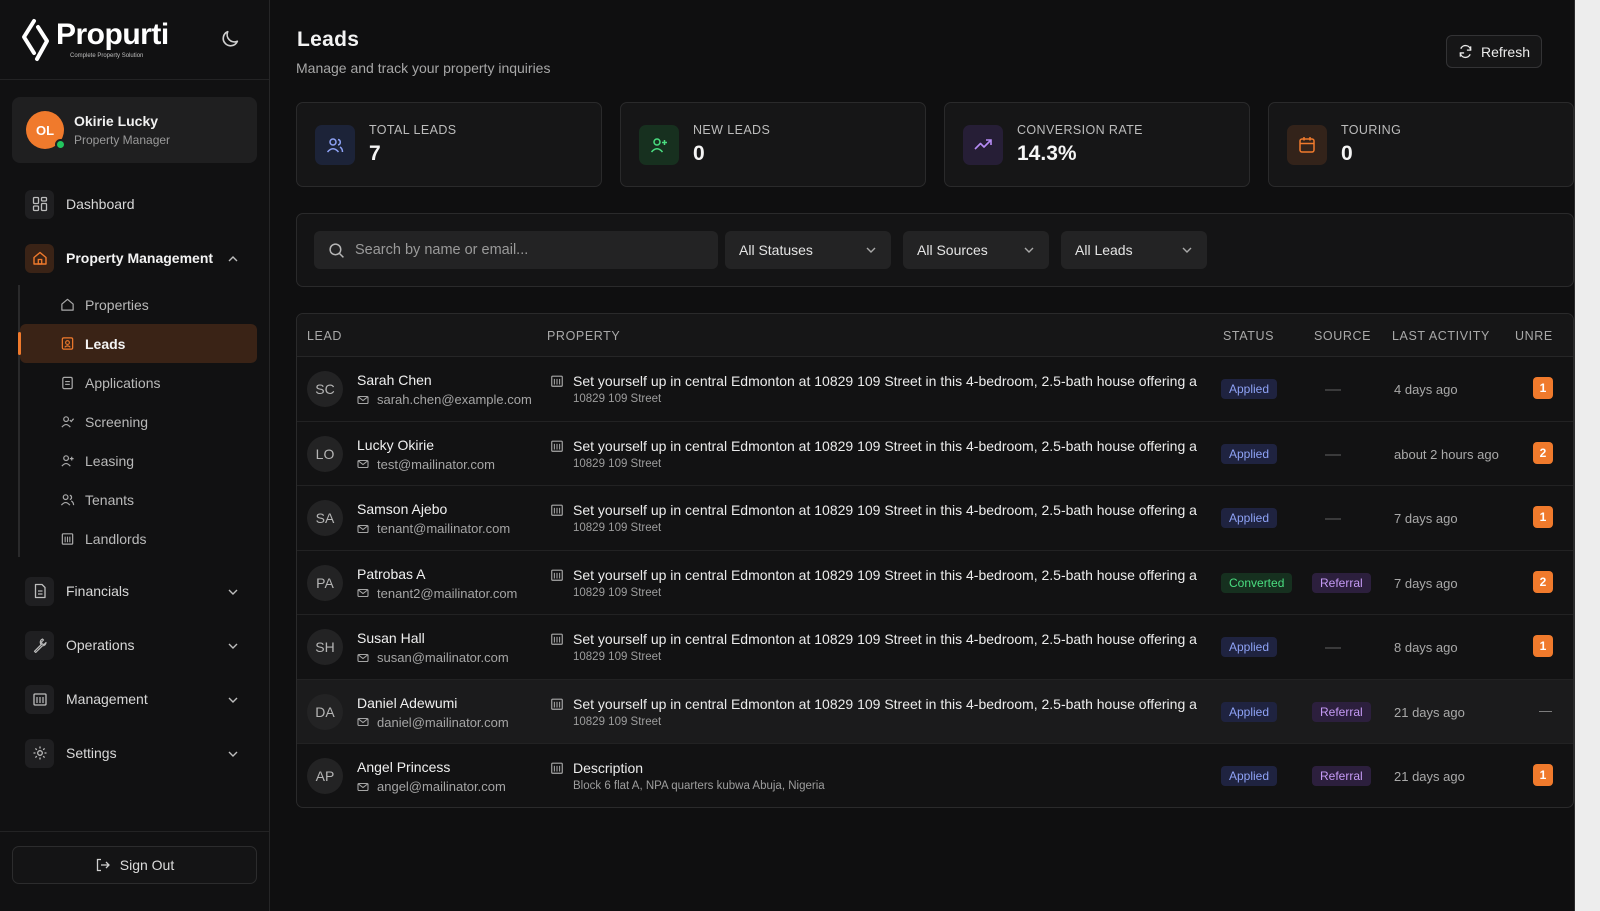  I want to click on status-badge-text: Applied, so click(1249, 518).